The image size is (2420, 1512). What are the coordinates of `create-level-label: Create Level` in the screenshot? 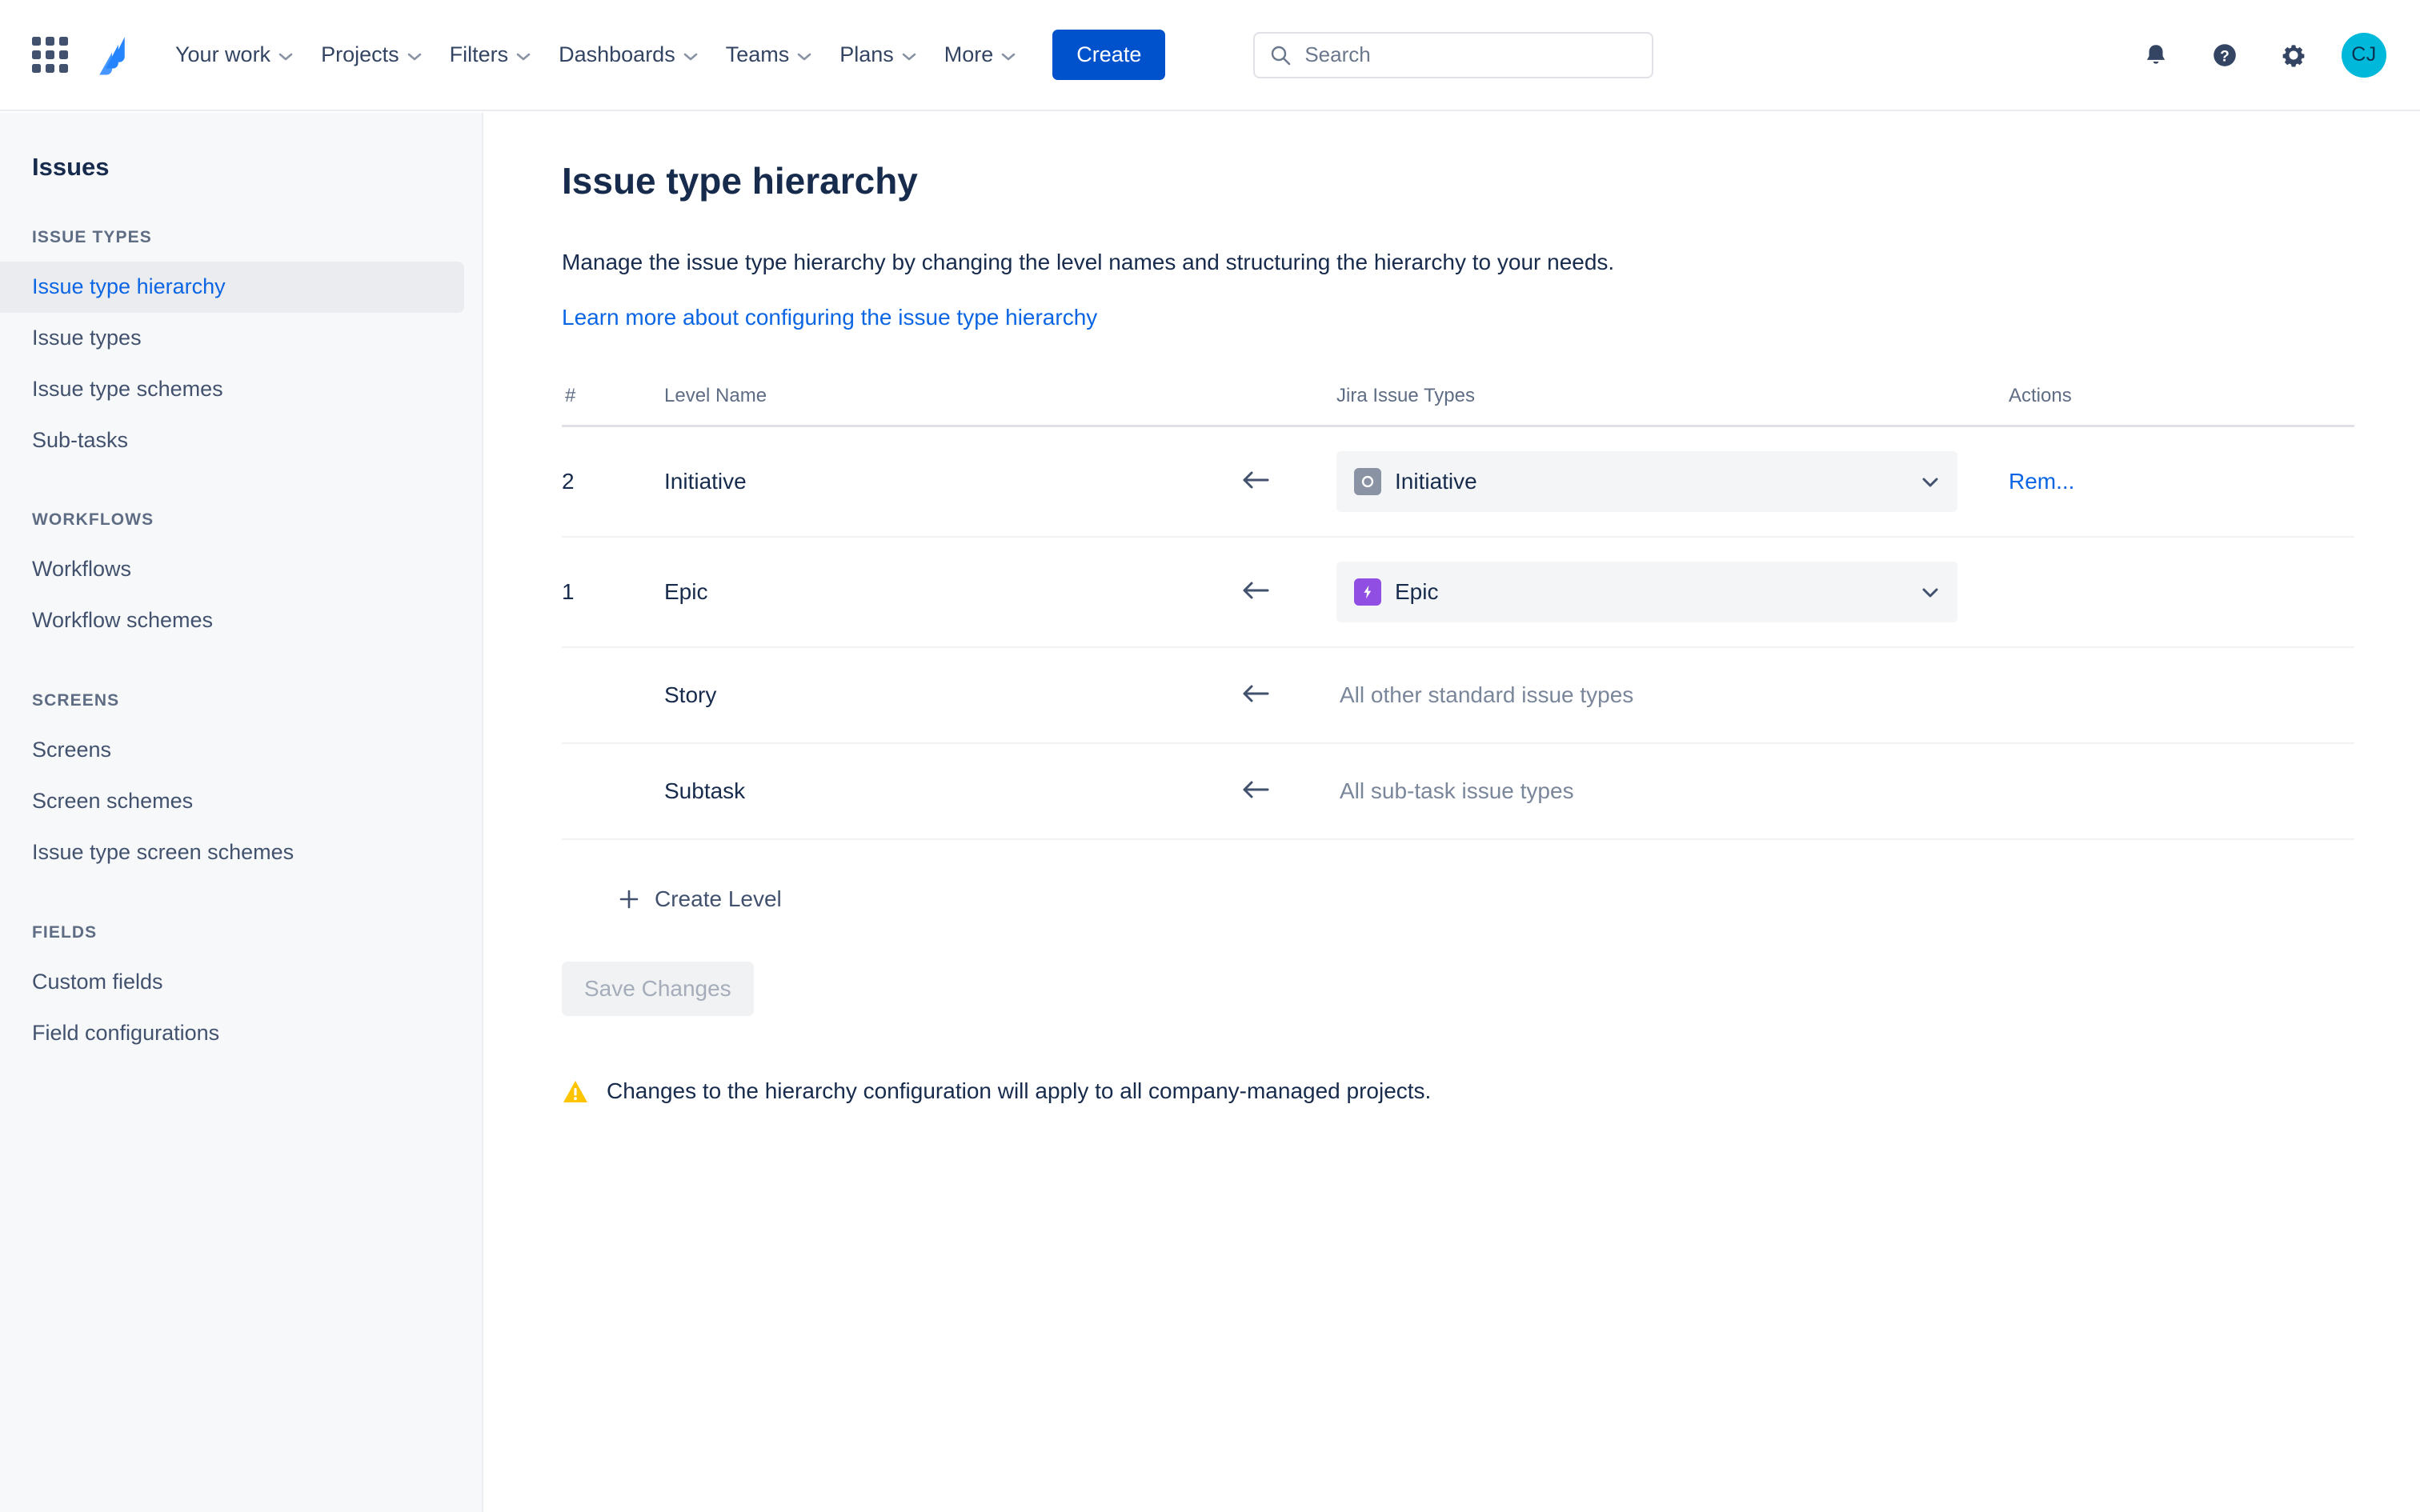 It's located at (718, 899).